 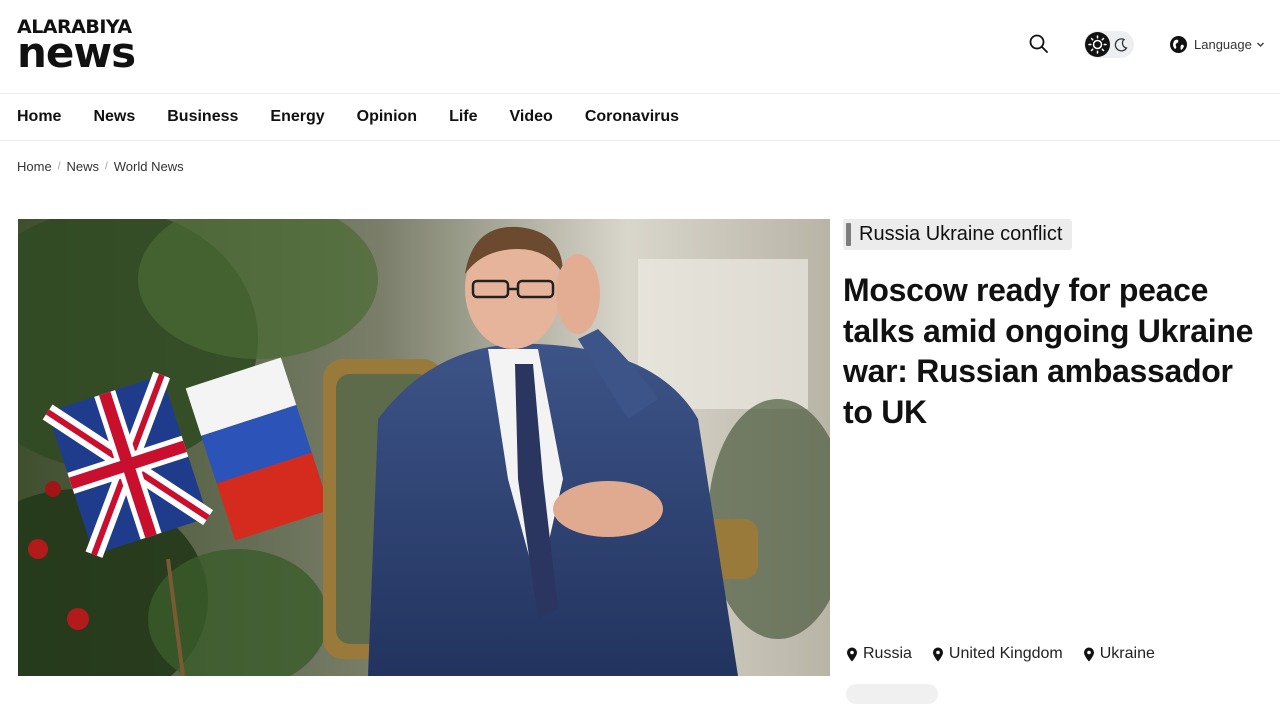 I want to click on search-button, so click(x=1039, y=44).